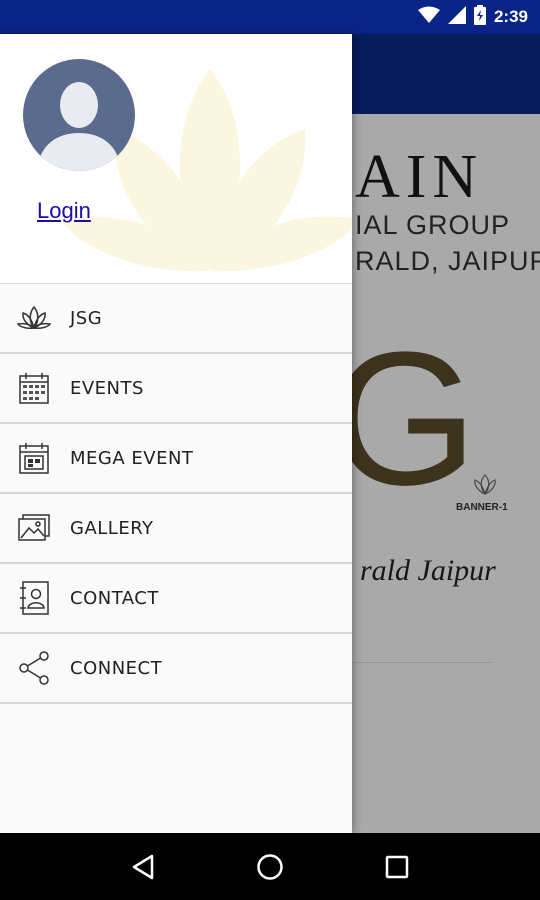  What do you see at coordinates (176, 669) in the screenshot?
I see `menu-item-connect: CONNECT` at bounding box center [176, 669].